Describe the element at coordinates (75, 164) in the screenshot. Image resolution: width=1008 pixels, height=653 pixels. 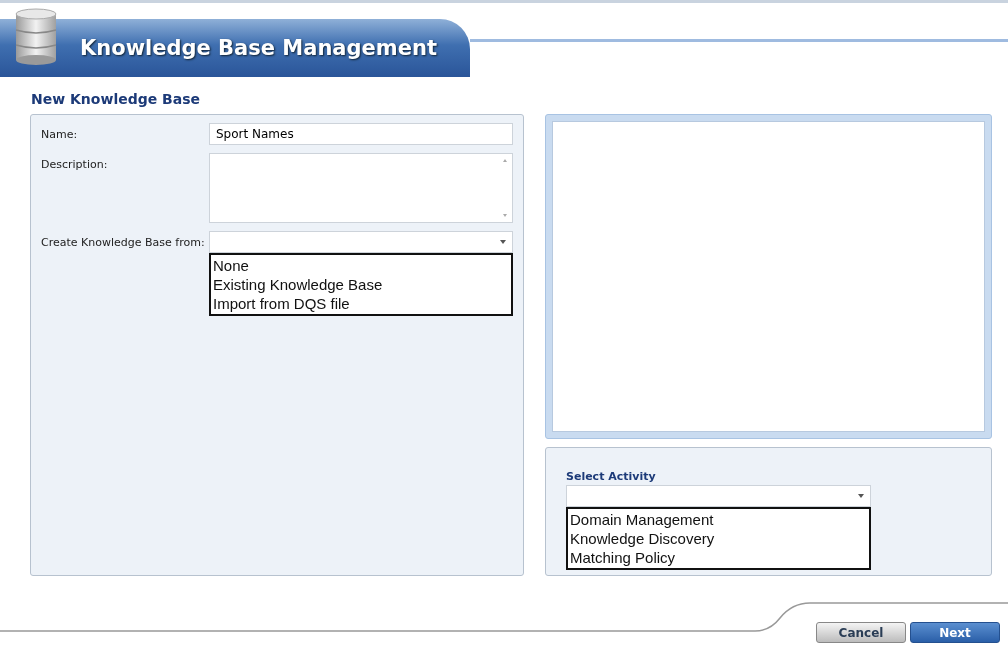
I see `field-label: Description:` at that location.